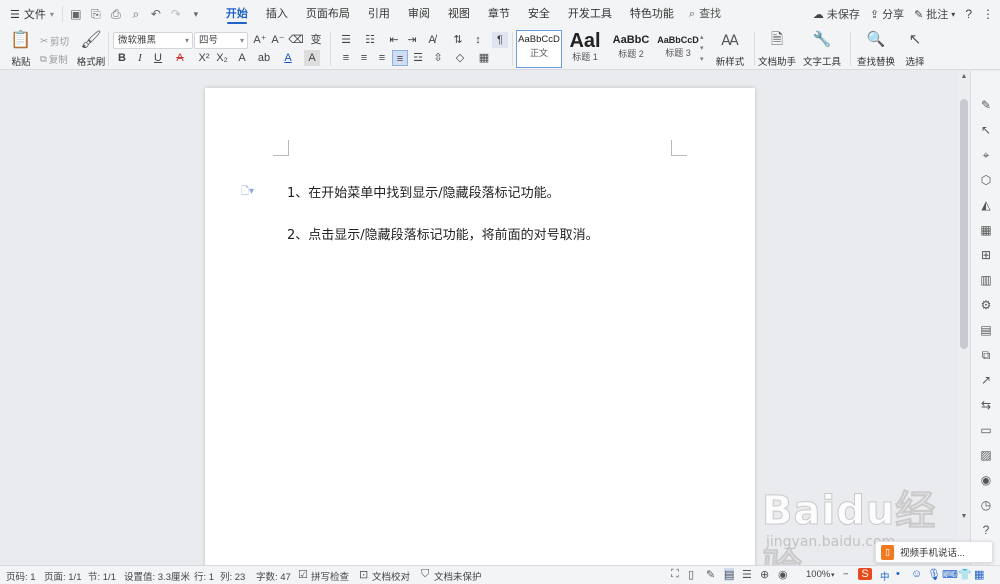  I want to click on shrink-font-icon: A⁻, so click(278, 40).